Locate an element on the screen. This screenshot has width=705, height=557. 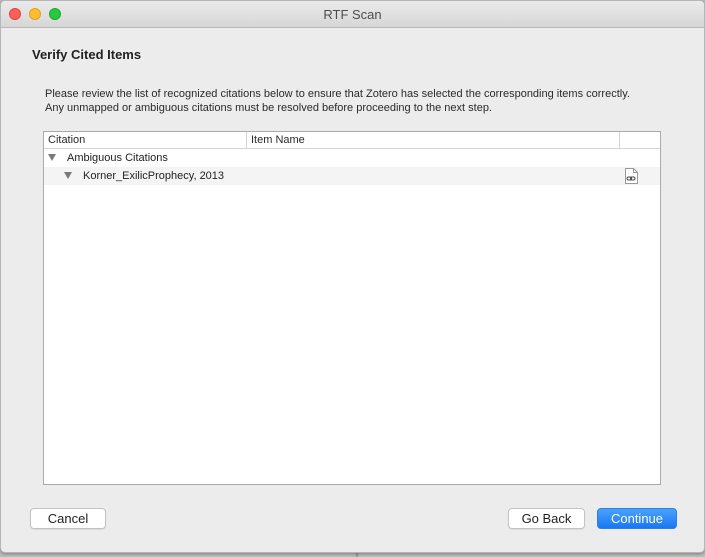
title-bar: RTF Scan is located at coordinates (352, 14).